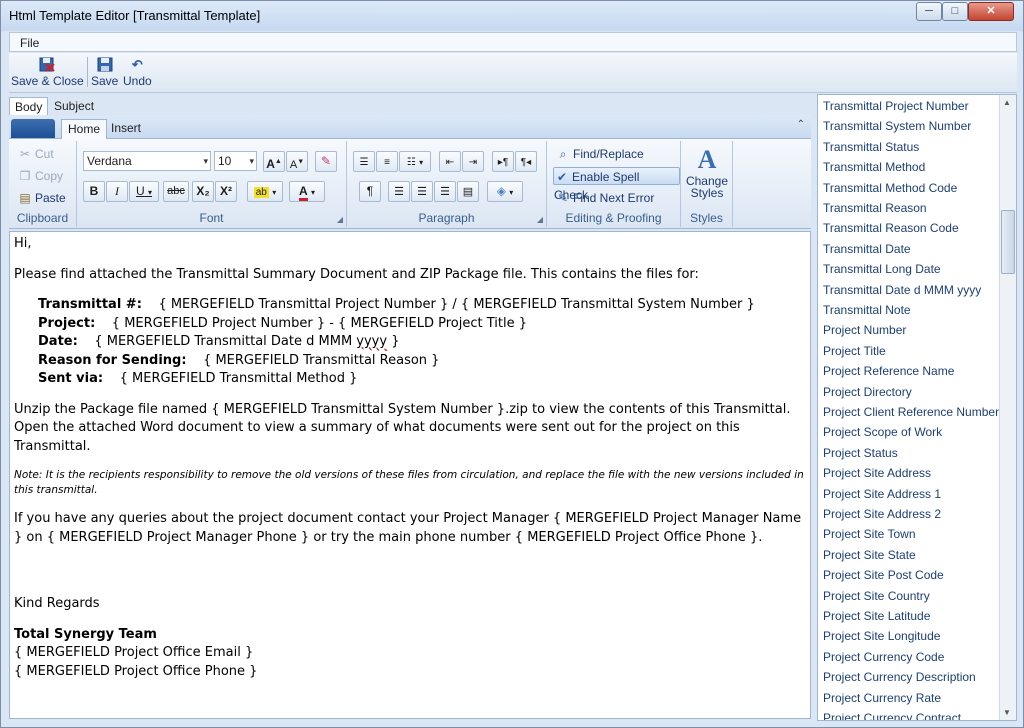  Describe the element at coordinates (1008, 242) in the screenshot. I see `scroll-thumb` at that location.